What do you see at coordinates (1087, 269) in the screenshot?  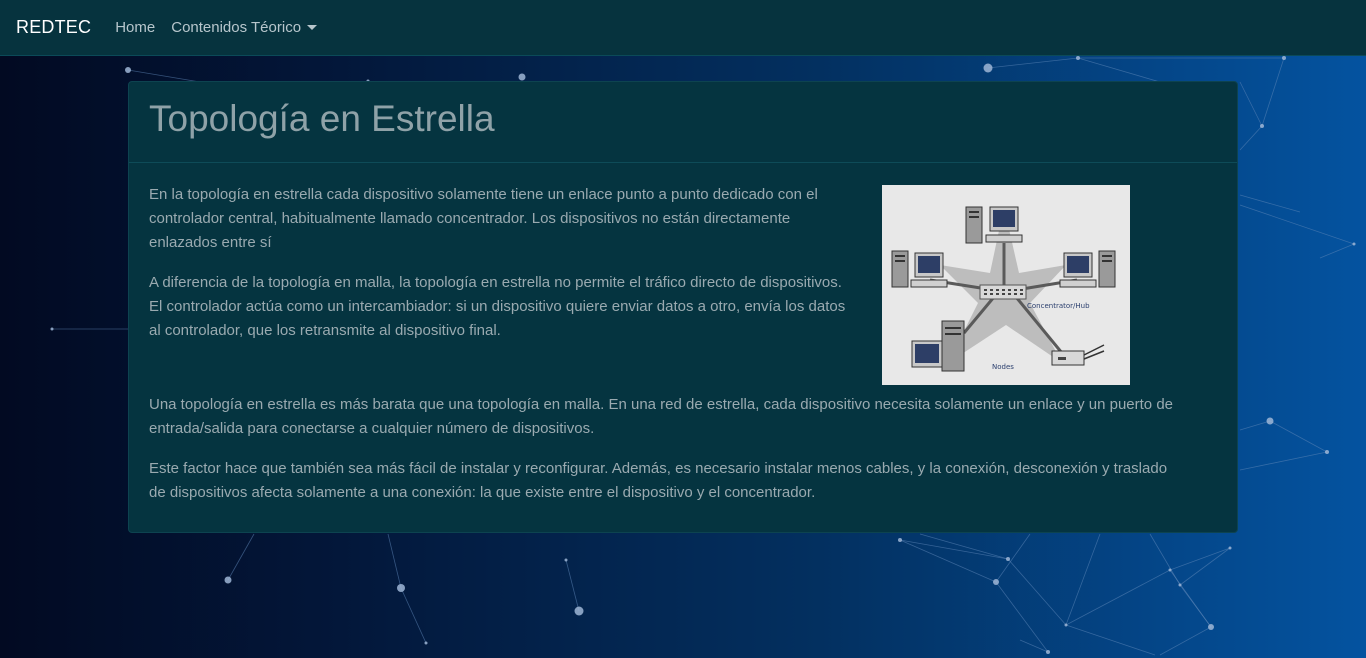 I see `computer-icon-right` at bounding box center [1087, 269].